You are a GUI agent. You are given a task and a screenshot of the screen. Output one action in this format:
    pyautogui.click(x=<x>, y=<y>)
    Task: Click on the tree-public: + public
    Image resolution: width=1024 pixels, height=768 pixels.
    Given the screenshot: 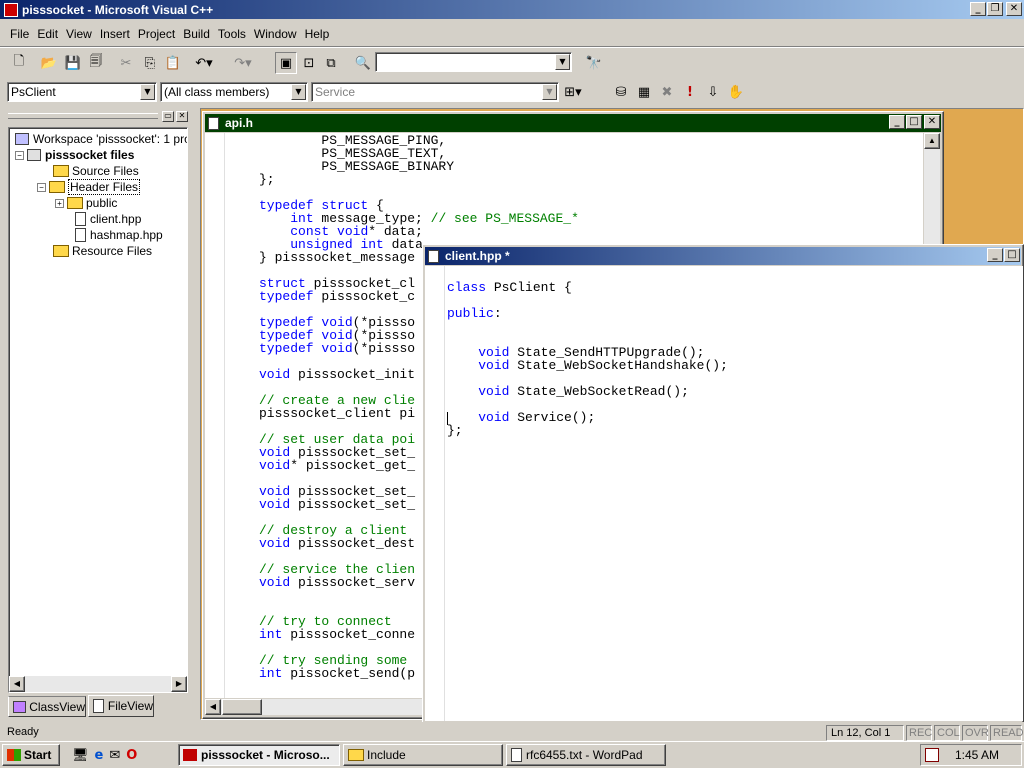 What is the action you would take?
    pyautogui.click(x=86, y=203)
    